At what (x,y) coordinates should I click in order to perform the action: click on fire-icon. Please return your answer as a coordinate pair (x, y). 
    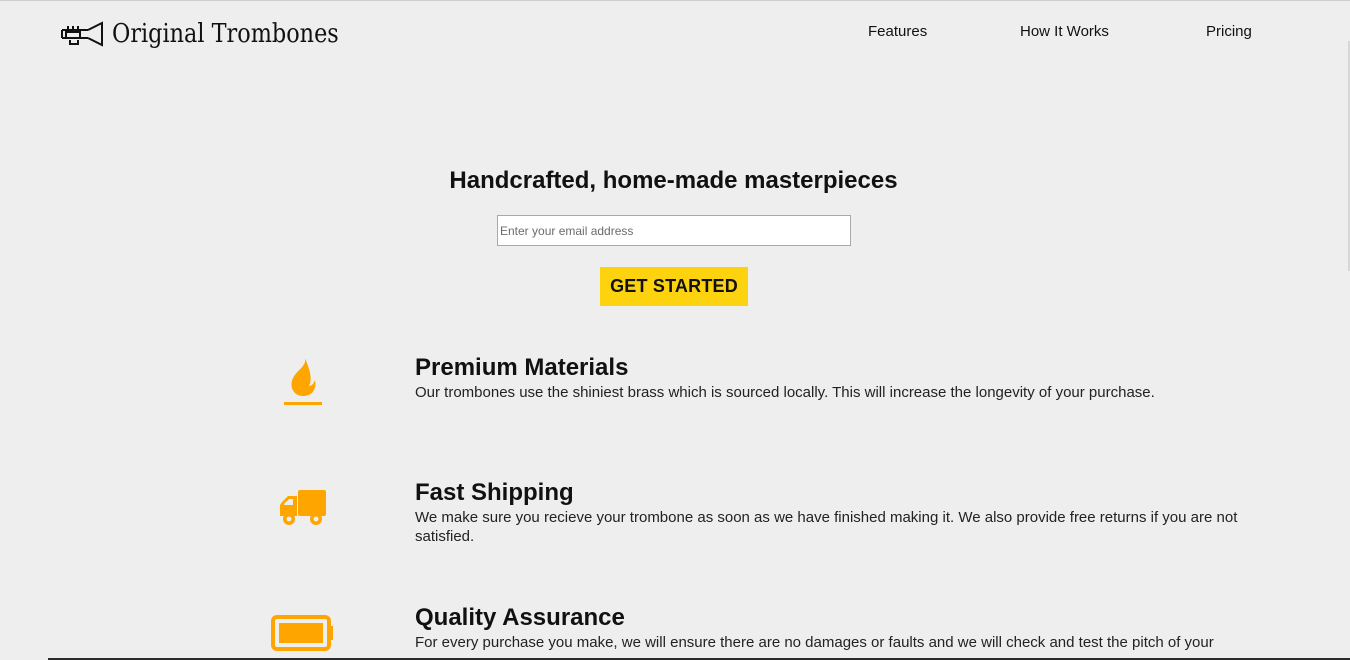
    Looking at the image, I should click on (303, 381).